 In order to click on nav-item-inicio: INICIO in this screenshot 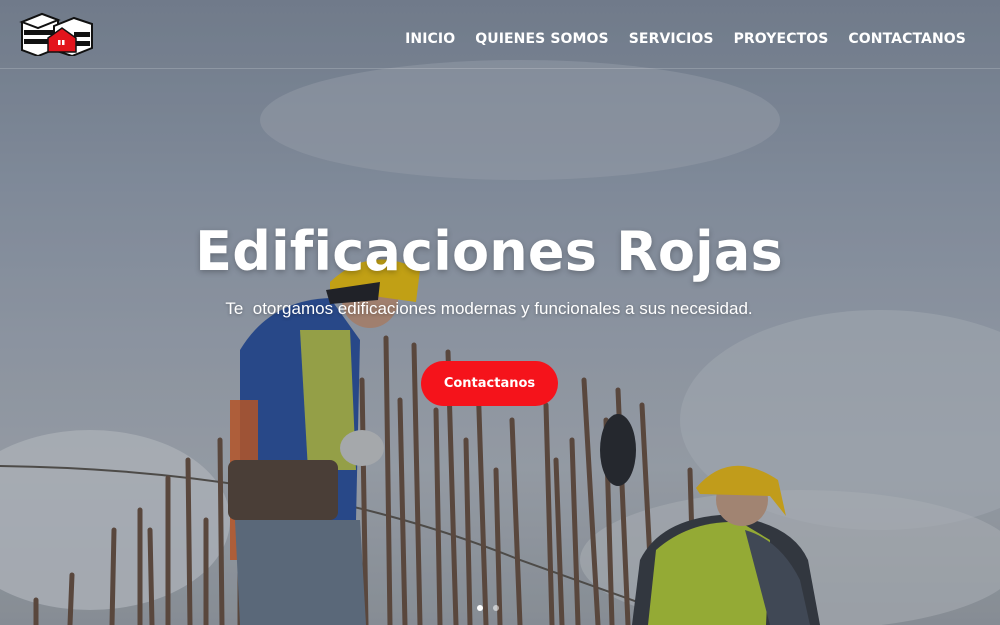, I will do `click(430, 39)`.